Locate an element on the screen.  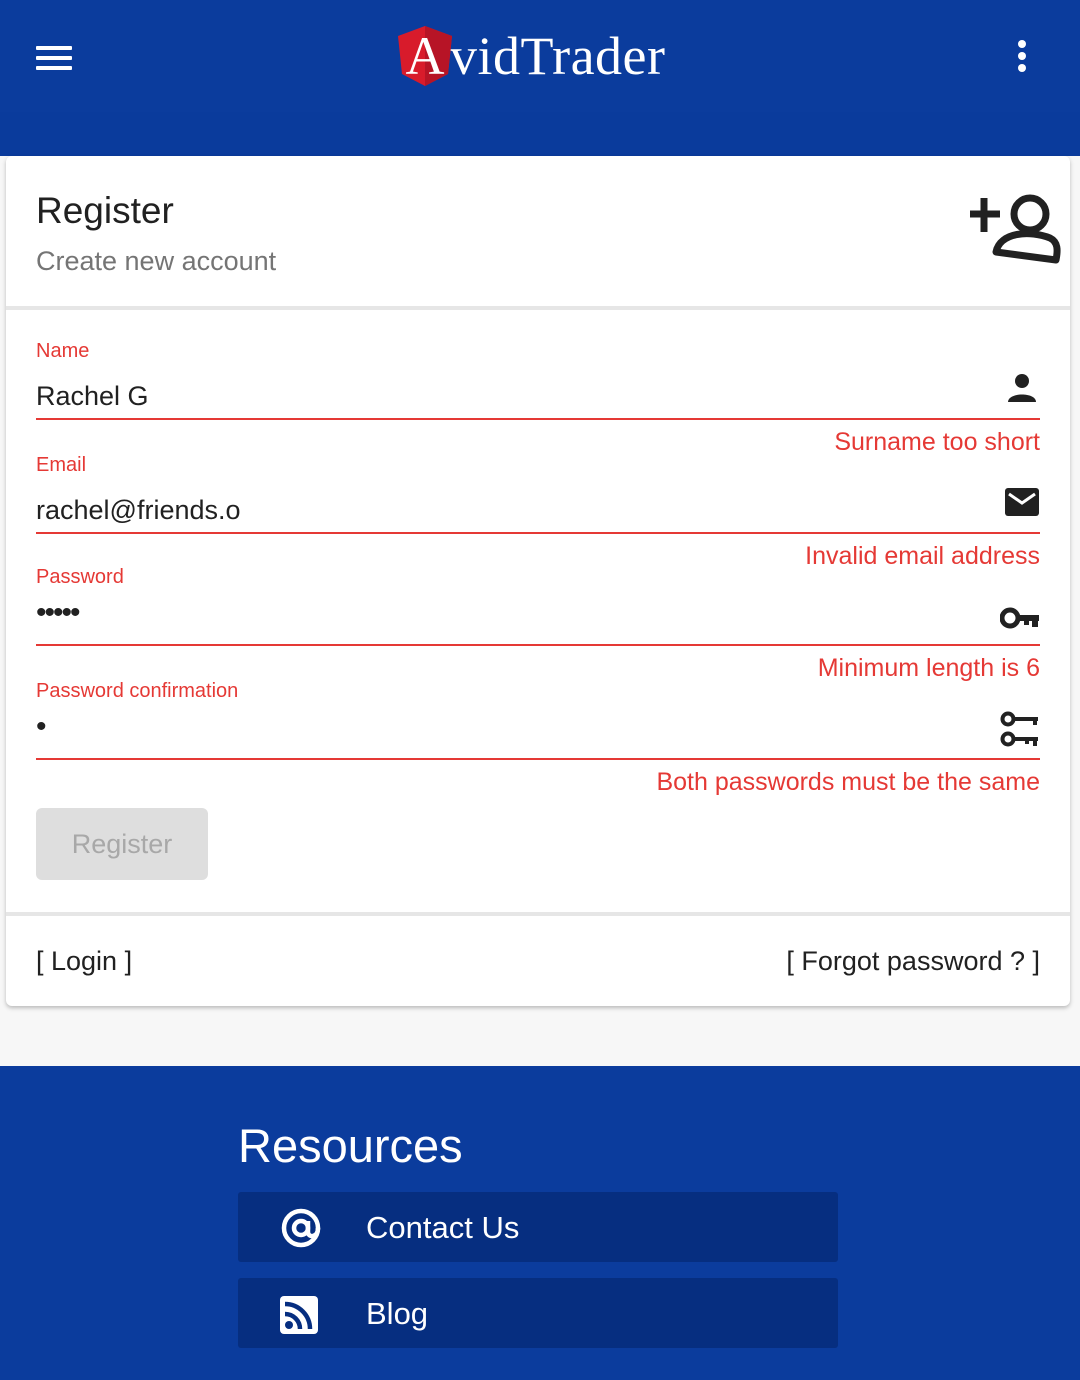
footer-divider is located at coordinates (538, 914).